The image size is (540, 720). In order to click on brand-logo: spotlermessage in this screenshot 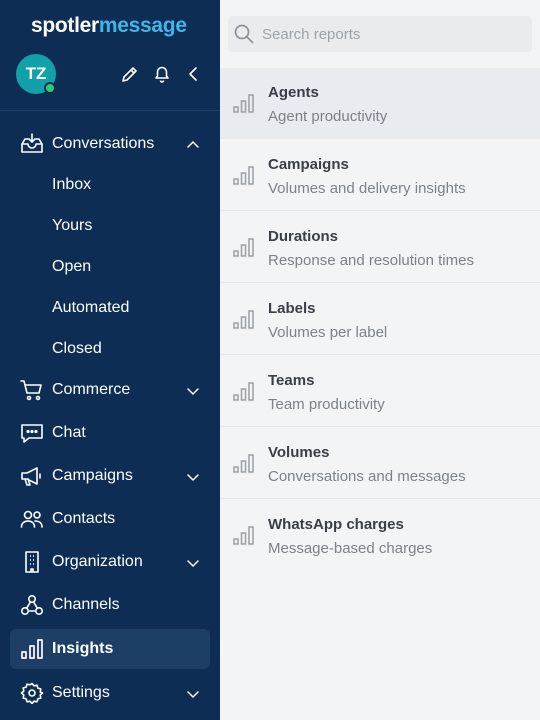, I will do `click(109, 26)`.